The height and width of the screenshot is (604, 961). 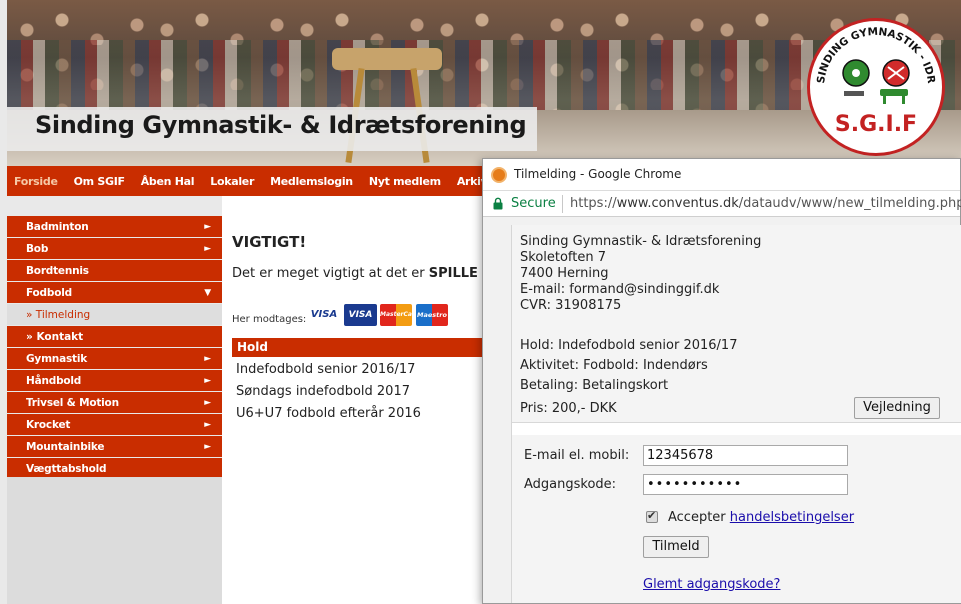 I want to click on logo-initials: S.G.I.F, so click(x=876, y=124).